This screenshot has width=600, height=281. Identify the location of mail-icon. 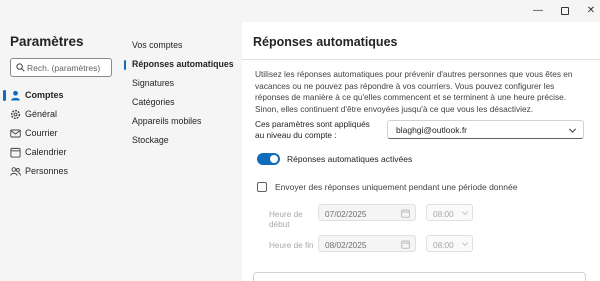
(15, 133).